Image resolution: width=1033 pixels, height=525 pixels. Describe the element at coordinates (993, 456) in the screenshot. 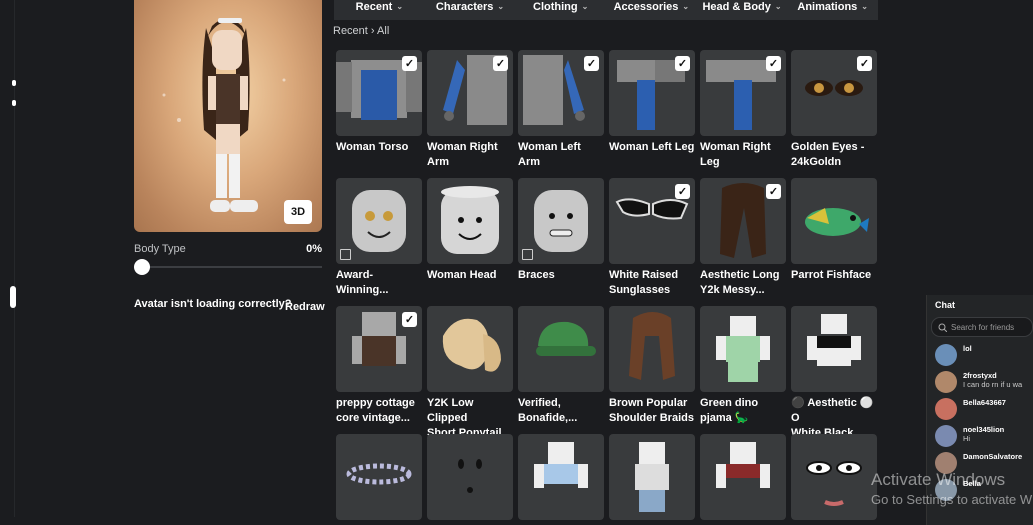

I see `friend-name: DamonSalvatore` at that location.